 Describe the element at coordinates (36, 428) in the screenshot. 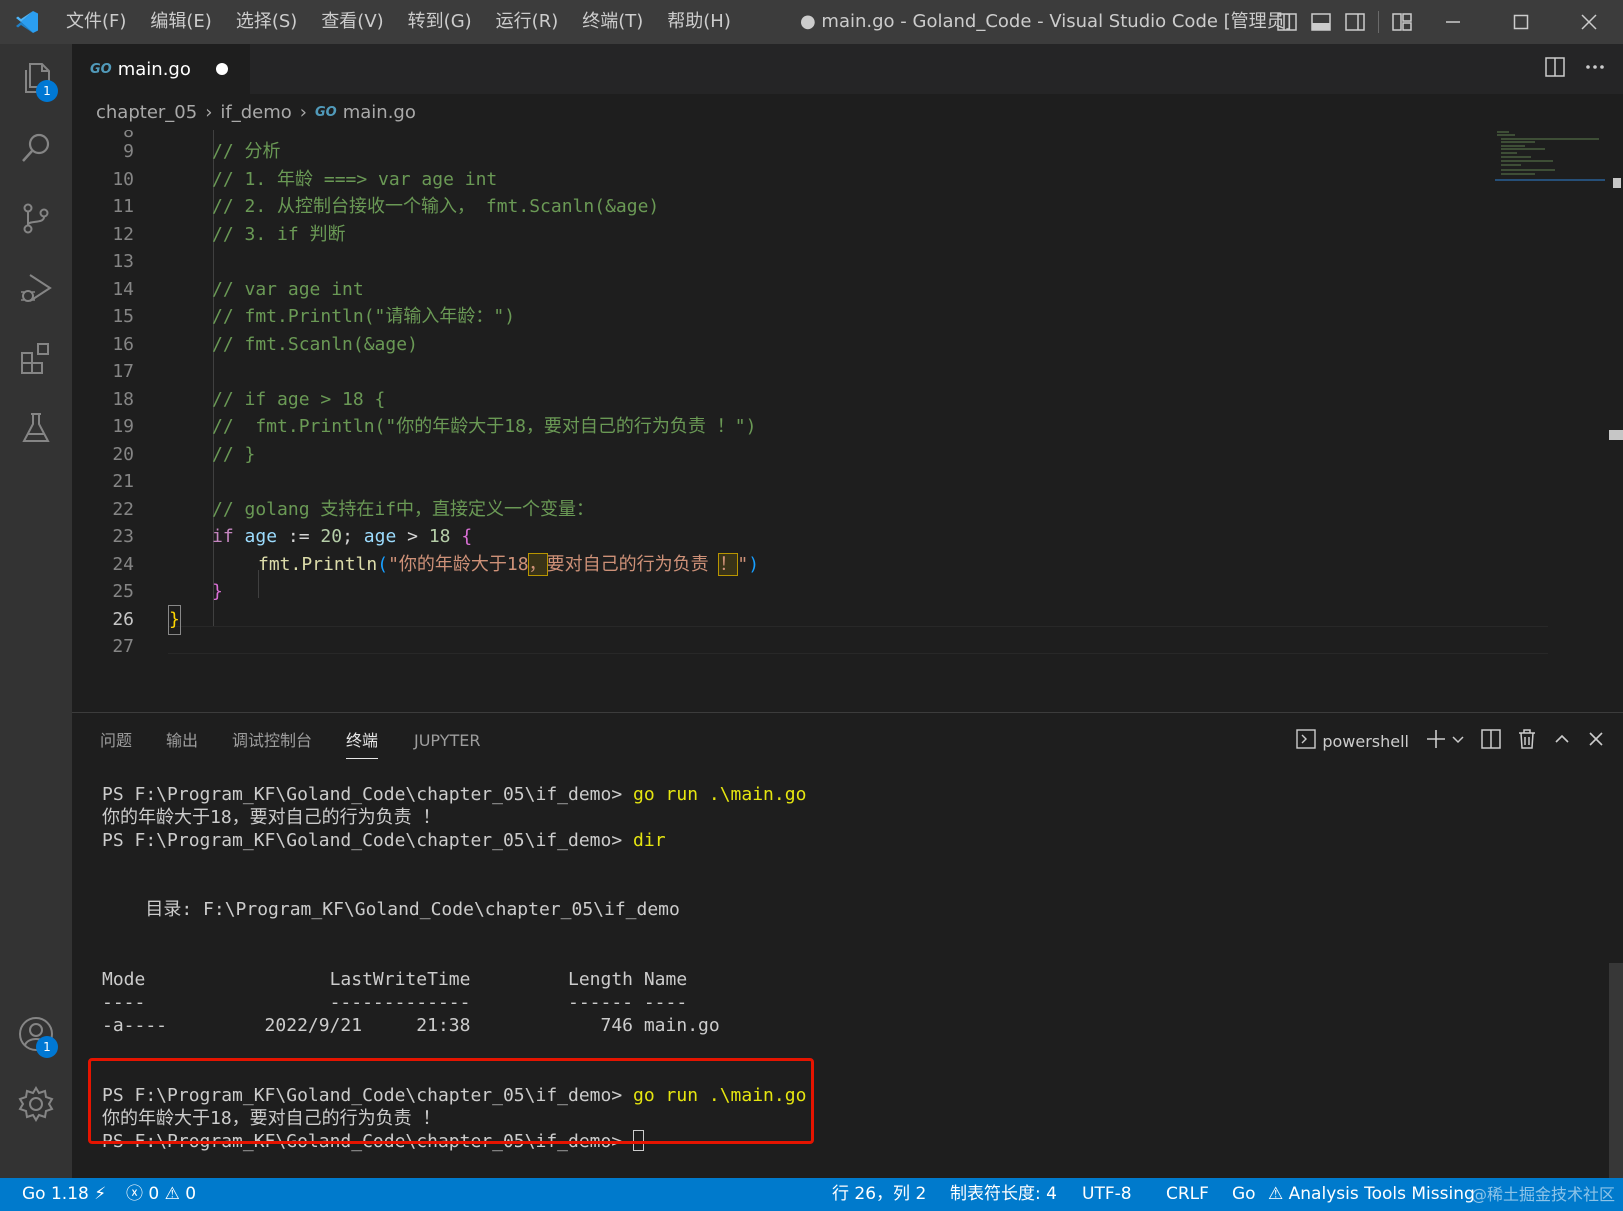

I see `testing-flask-icon` at that location.